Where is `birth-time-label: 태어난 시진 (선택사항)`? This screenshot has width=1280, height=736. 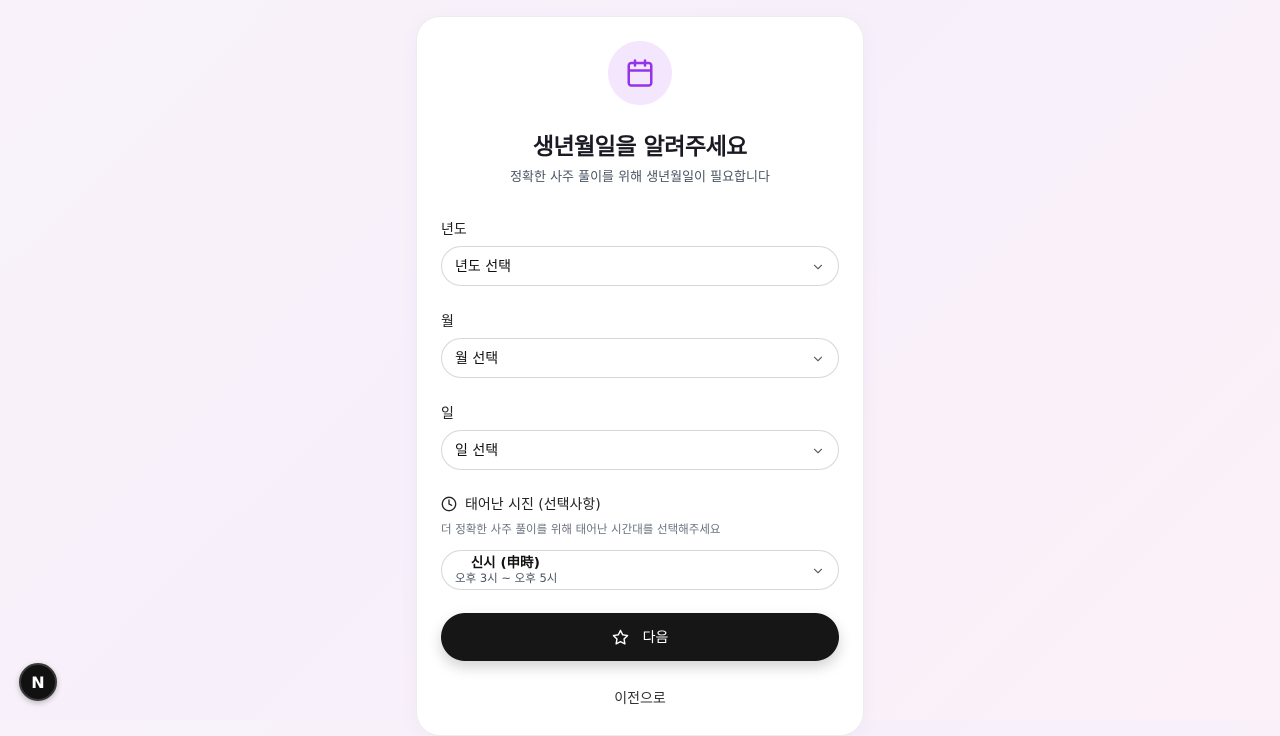 birth-time-label: 태어난 시진 (선택사항) is located at coordinates (521, 504).